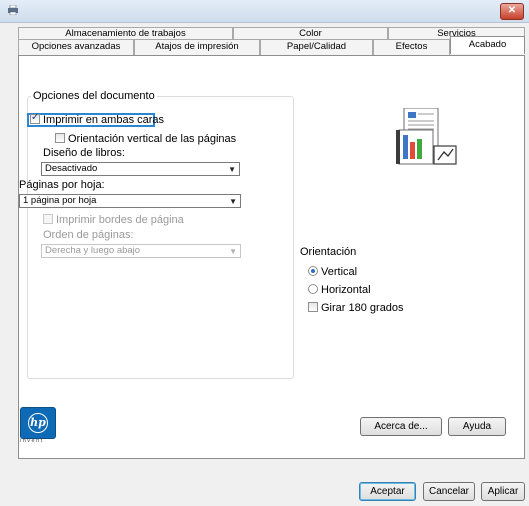 The width and height of the screenshot is (529, 506). Describe the element at coordinates (313, 271) in the screenshot. I see `radio-checked-icon` at that location.